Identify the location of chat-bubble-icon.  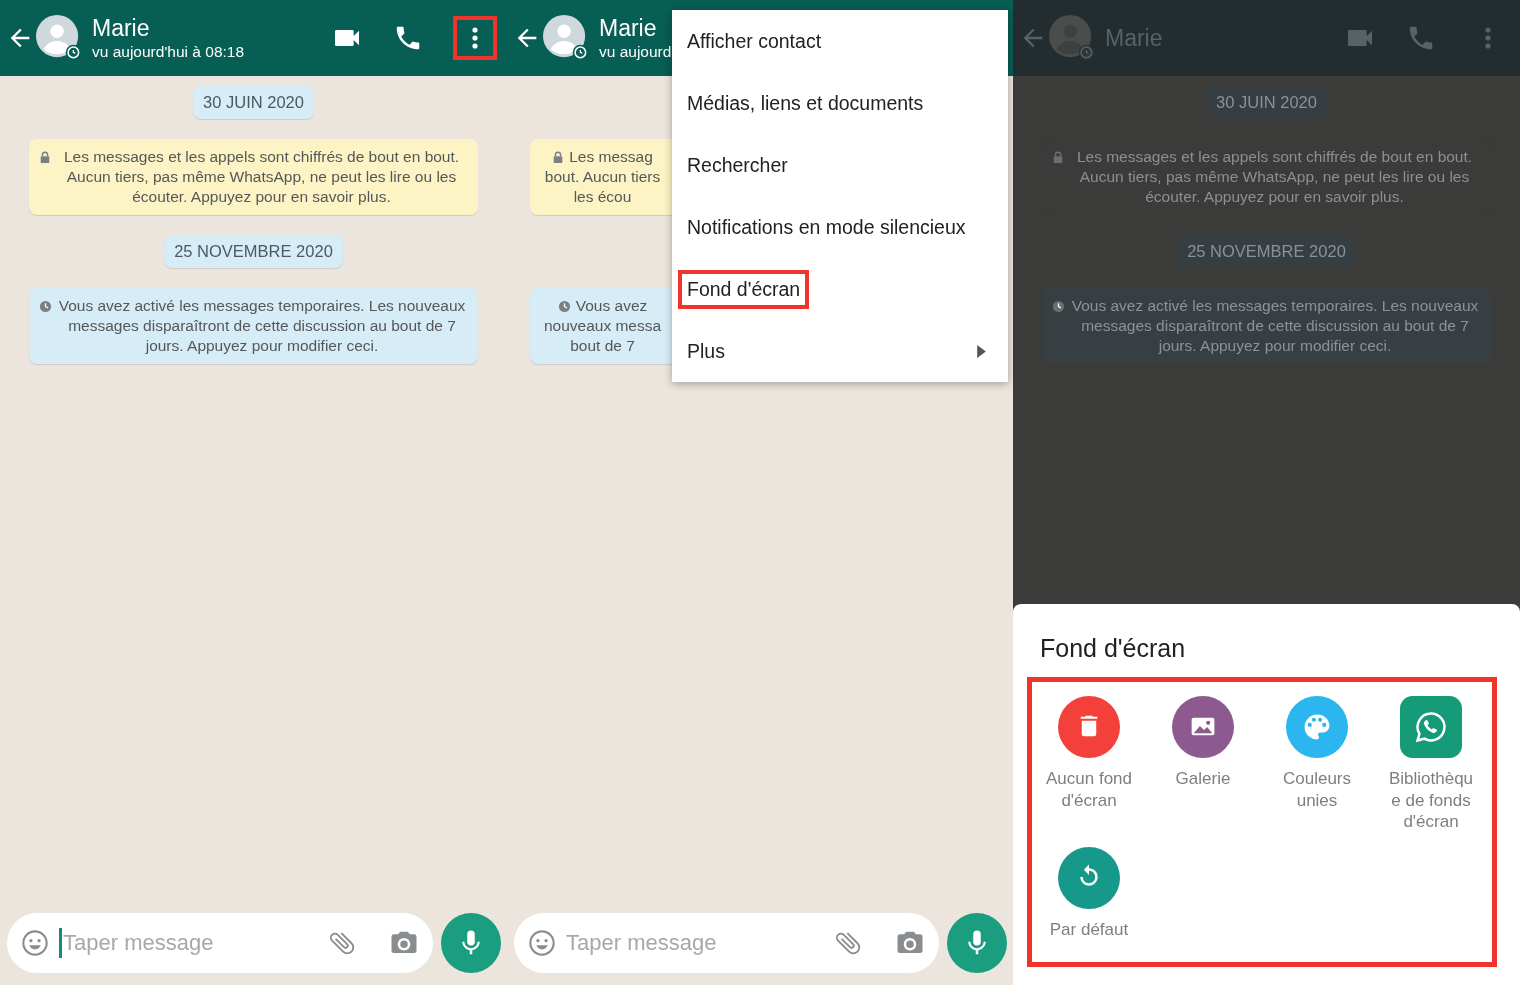
(1431, 727).